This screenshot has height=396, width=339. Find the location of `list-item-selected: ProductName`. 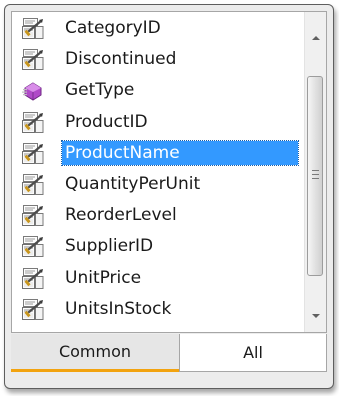

list-item-selected: ProductName is located at coordinates (159, 153).